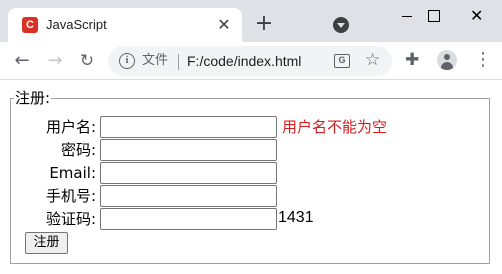 The width and height of the screenshot is (502, 274). Describe the element at coordinates (264, 24) in the screenshot. I see `new-tab-button: +` at that location.